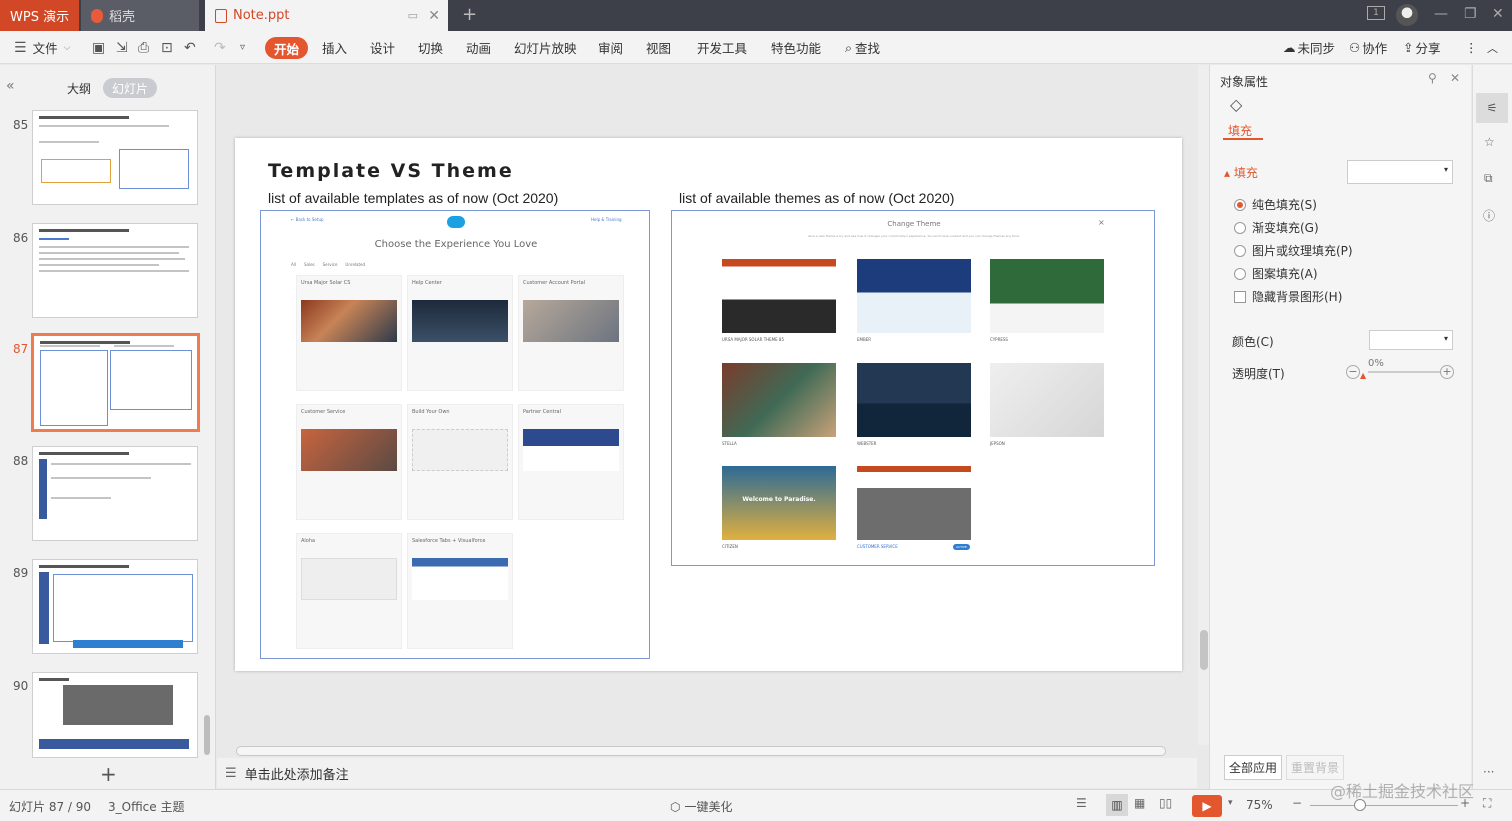  What do you see at coordinates (115, 382) in the screenshot?
I see `slide-thumbnail-selected` at bounding box center [115, 382].